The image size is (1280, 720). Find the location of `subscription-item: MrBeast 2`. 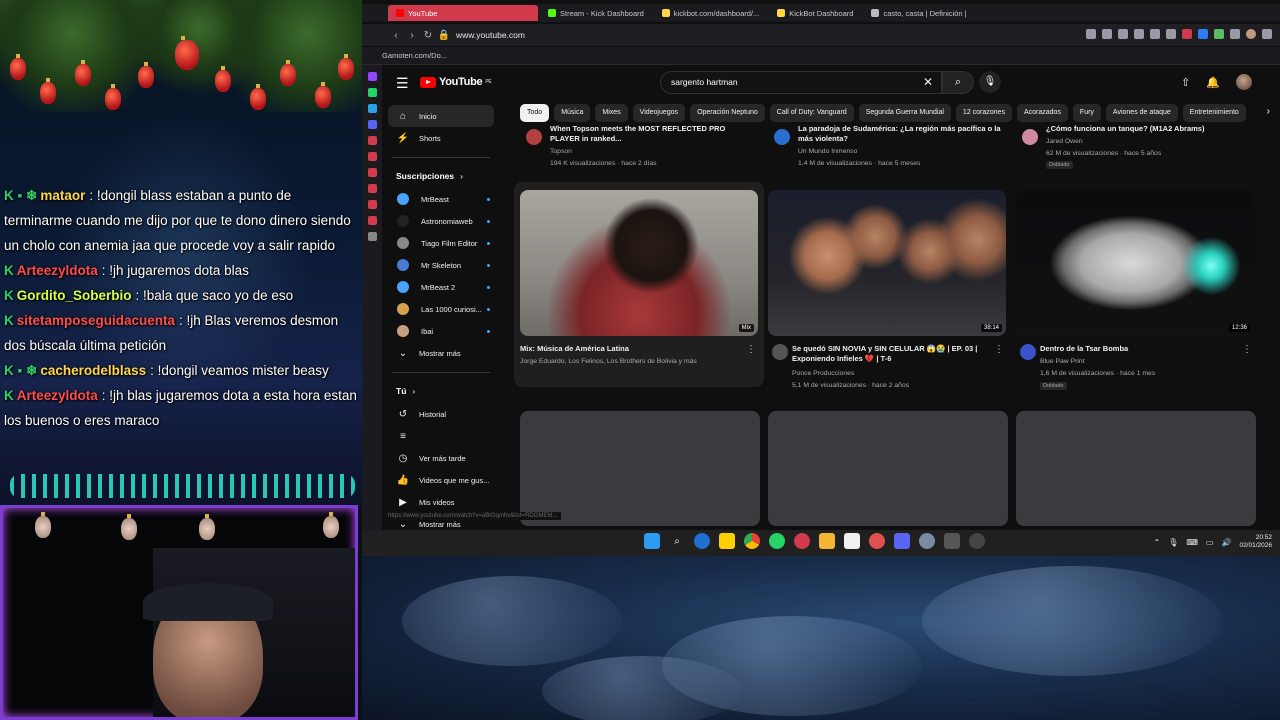

subscription-item: MrBeast 2 is located at coordinates (441, 287).